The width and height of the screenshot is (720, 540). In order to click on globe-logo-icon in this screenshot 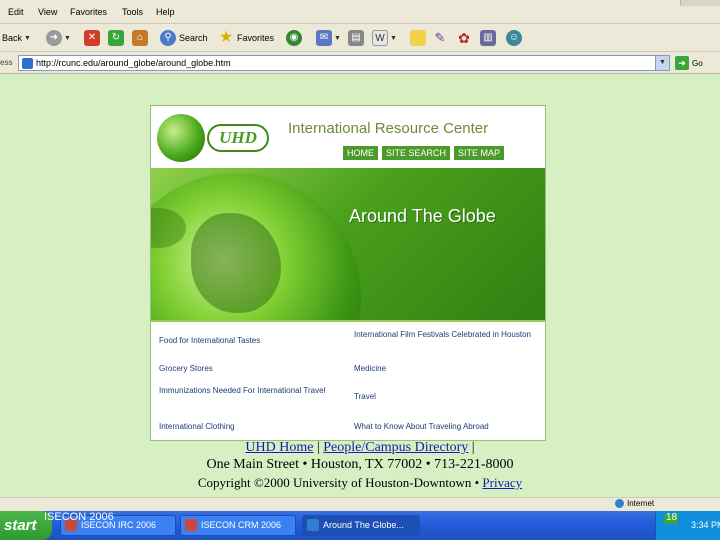, I will do `click(181, 138)`.